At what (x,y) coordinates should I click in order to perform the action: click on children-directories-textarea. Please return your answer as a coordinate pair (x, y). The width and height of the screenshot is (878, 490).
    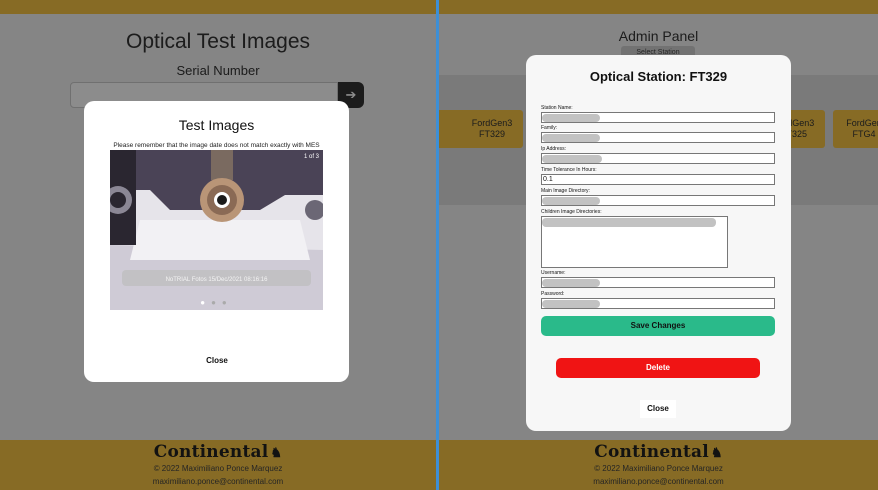
    Looking at the image, I should click on (634, 242).